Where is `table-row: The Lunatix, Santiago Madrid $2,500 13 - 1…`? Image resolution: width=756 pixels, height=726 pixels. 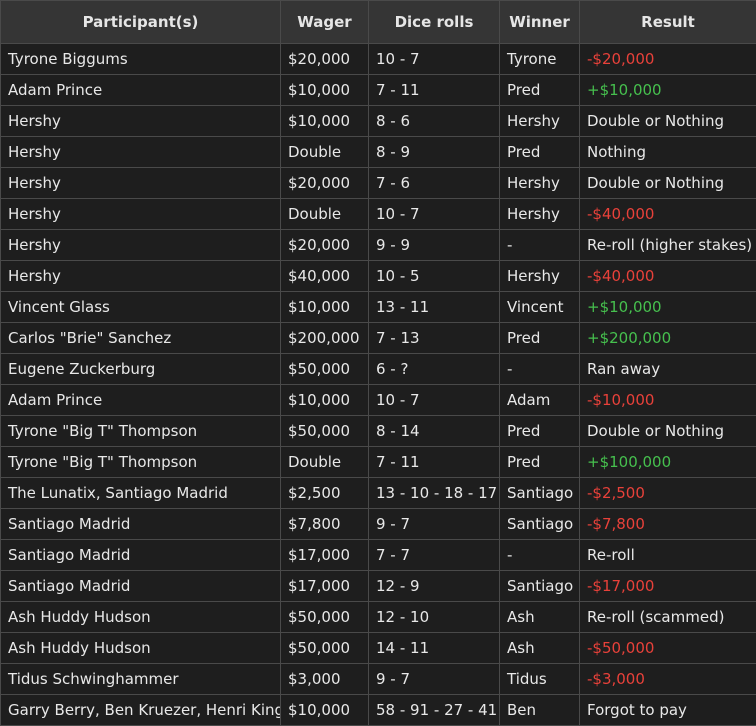 table-row: The Lunatix, Santiago Madrid $2,500 13 - 1… is located at coordinates (378, 493).